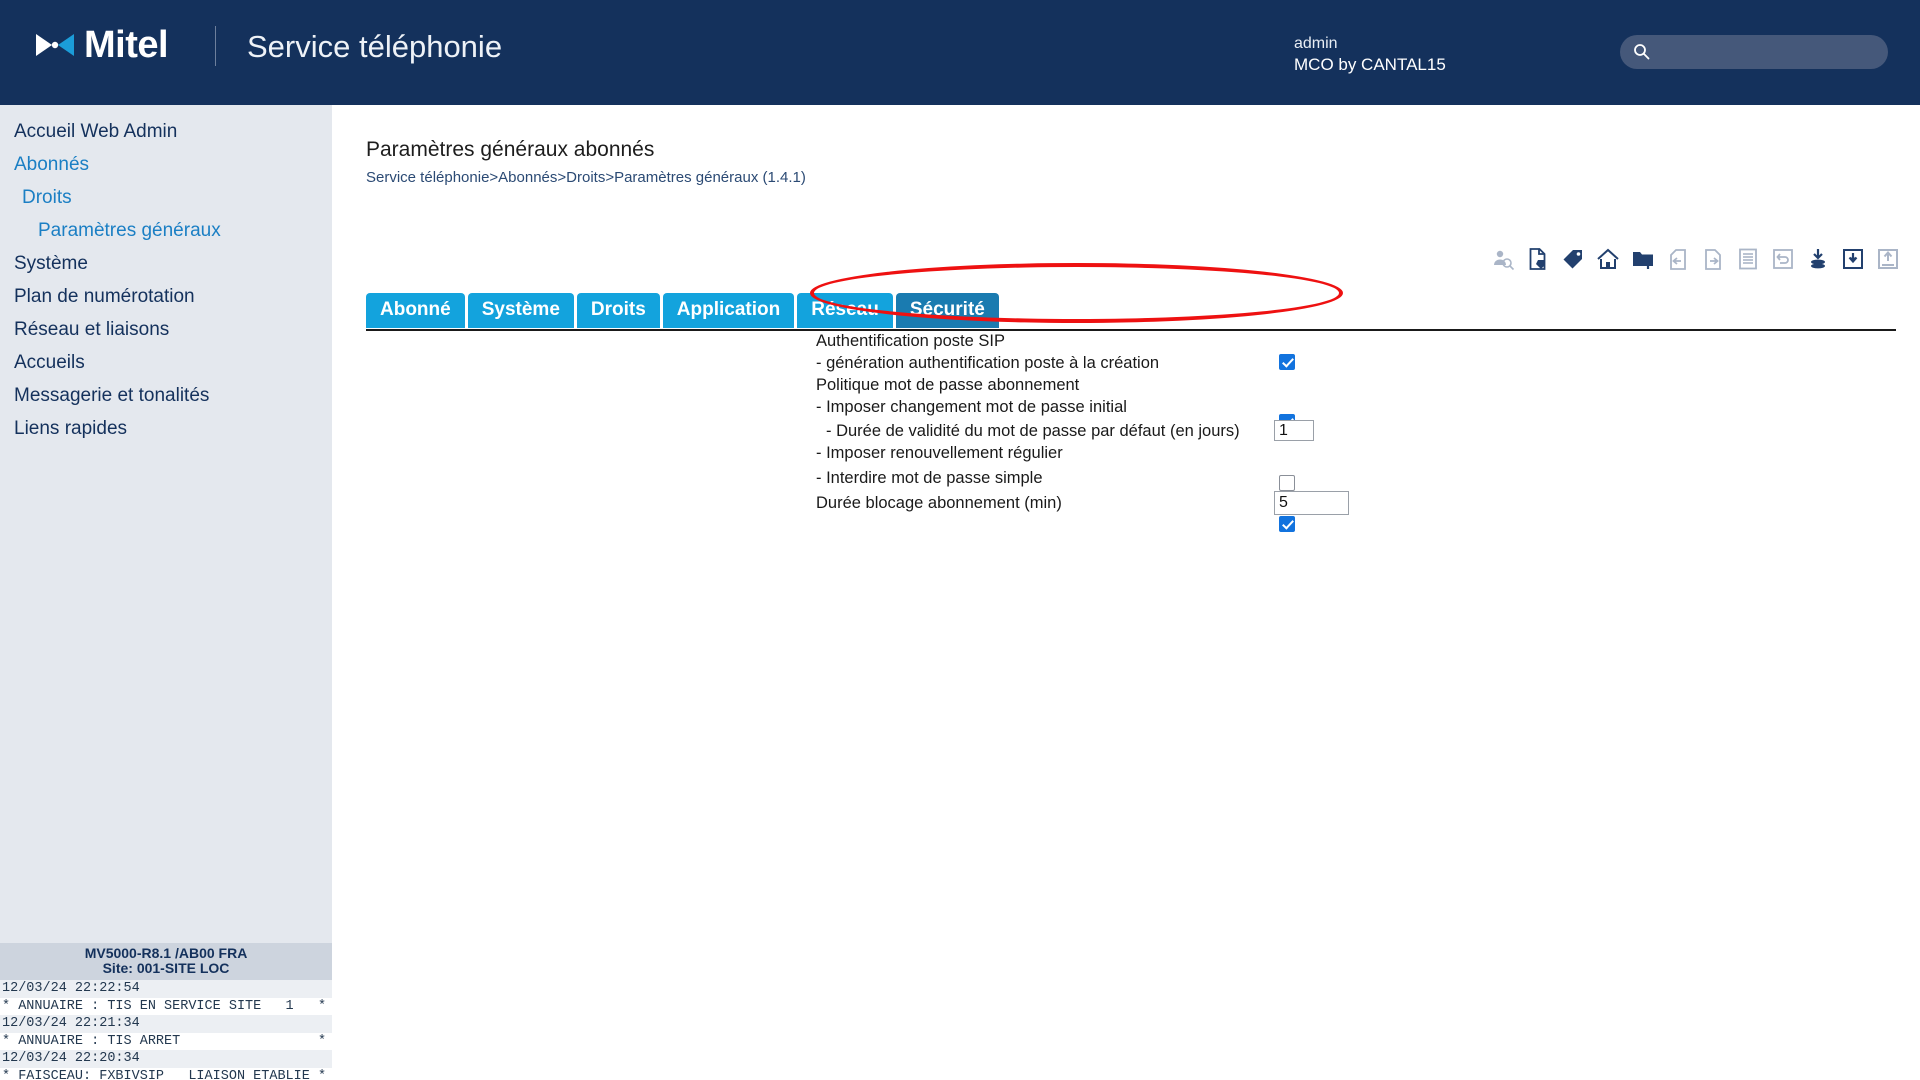 This screenshot has width=1920, height=1080. Describe the element at coordinates (1370, 54) in the screenshot. I see `user-info: admin MCO by CANTAL15` at that location.